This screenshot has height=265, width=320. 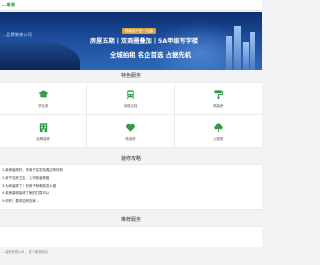 What do you see at coordinates (130, 95) in the screenshot?
I see `subway-icon` at bounding box center [130, 95].